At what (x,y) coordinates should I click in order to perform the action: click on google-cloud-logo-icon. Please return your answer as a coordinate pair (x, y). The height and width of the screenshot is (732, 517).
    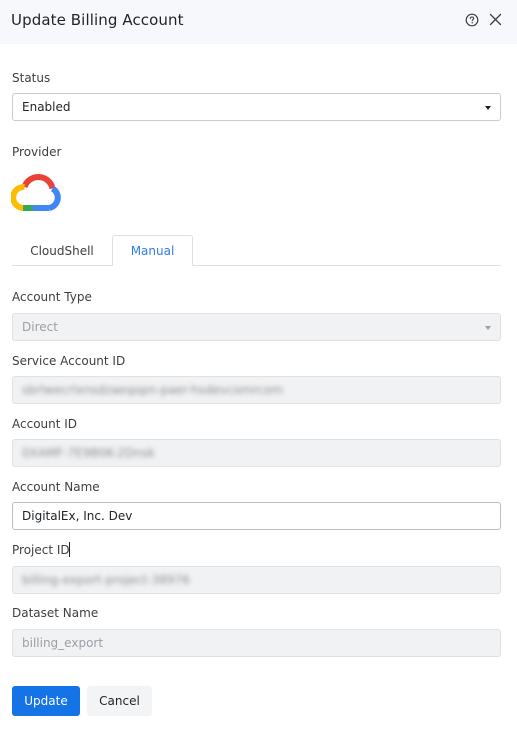
    Looking at the image, I should click on (36, 192).